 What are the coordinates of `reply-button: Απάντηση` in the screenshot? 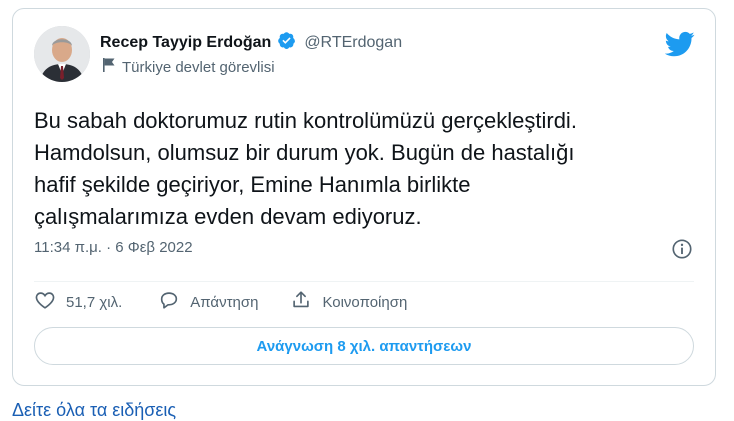 It's located at (208, 302).